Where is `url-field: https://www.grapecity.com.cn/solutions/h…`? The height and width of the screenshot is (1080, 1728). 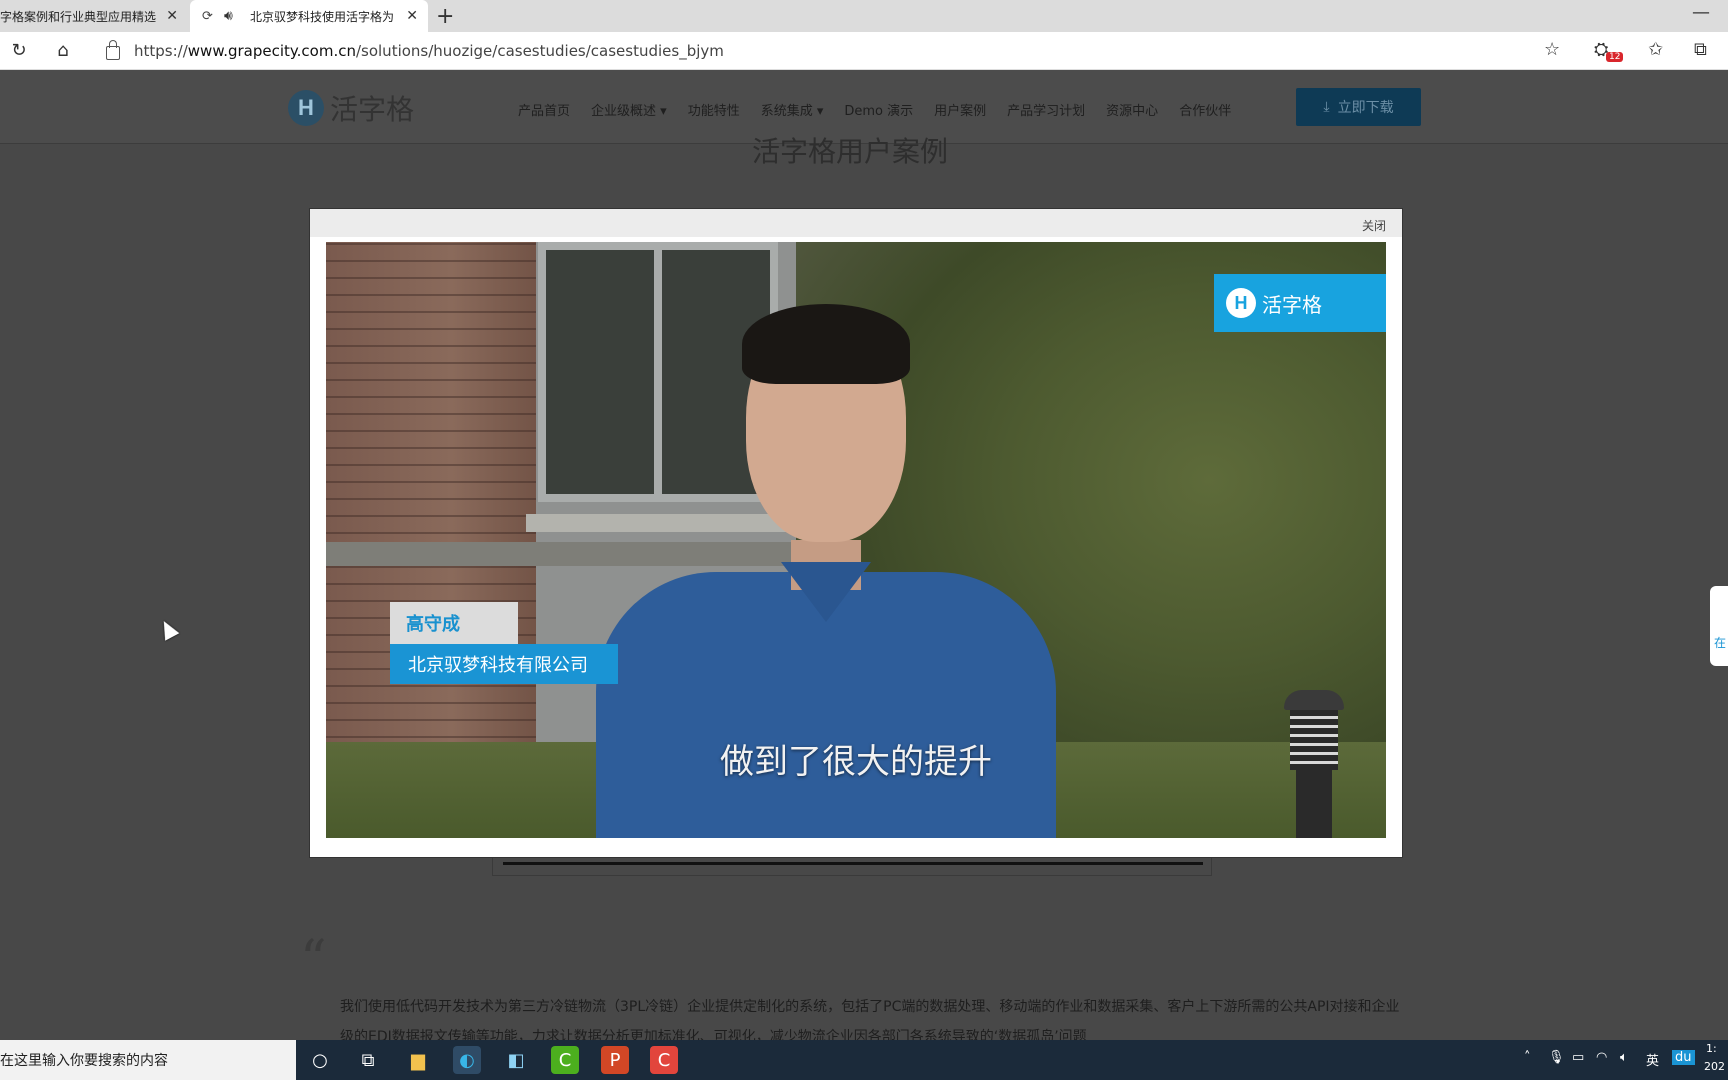 url-field: https://www.grapecity.com.cn/solutions/h… is located at coordinates (846, 51).